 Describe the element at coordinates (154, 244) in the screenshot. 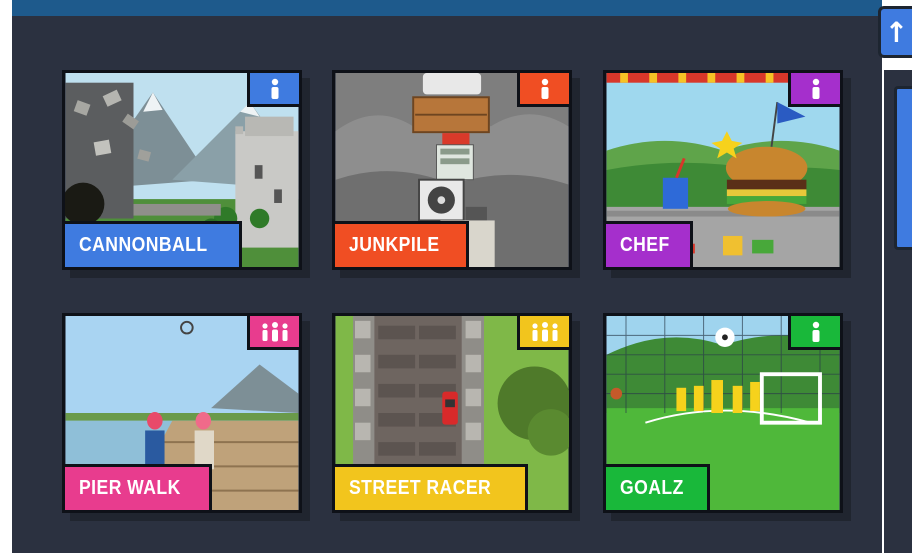

I see `game-title-label: CANNONBALL` at that location.